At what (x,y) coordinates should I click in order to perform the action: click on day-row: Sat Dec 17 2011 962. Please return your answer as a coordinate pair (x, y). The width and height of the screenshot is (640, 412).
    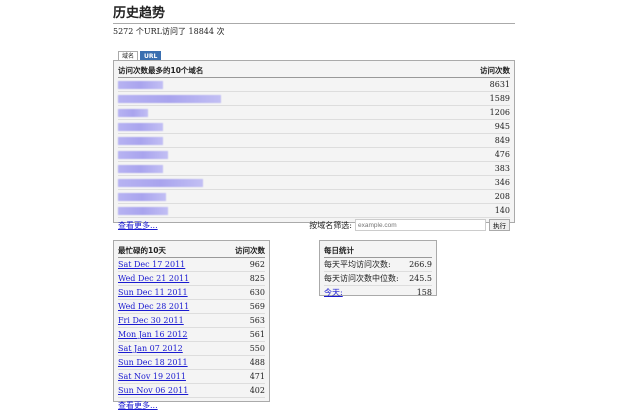
    Looking at the image, I should click on (191, 265).